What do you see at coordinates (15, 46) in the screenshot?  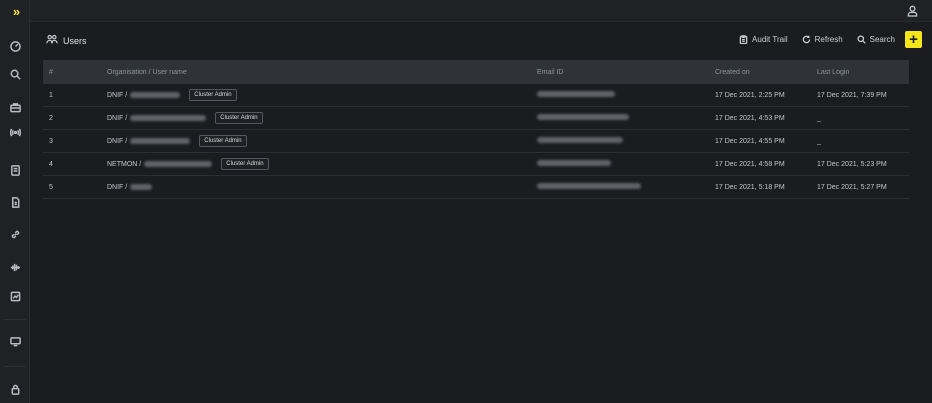 I see `dashboard-icon` at bounding box center [15, 46].